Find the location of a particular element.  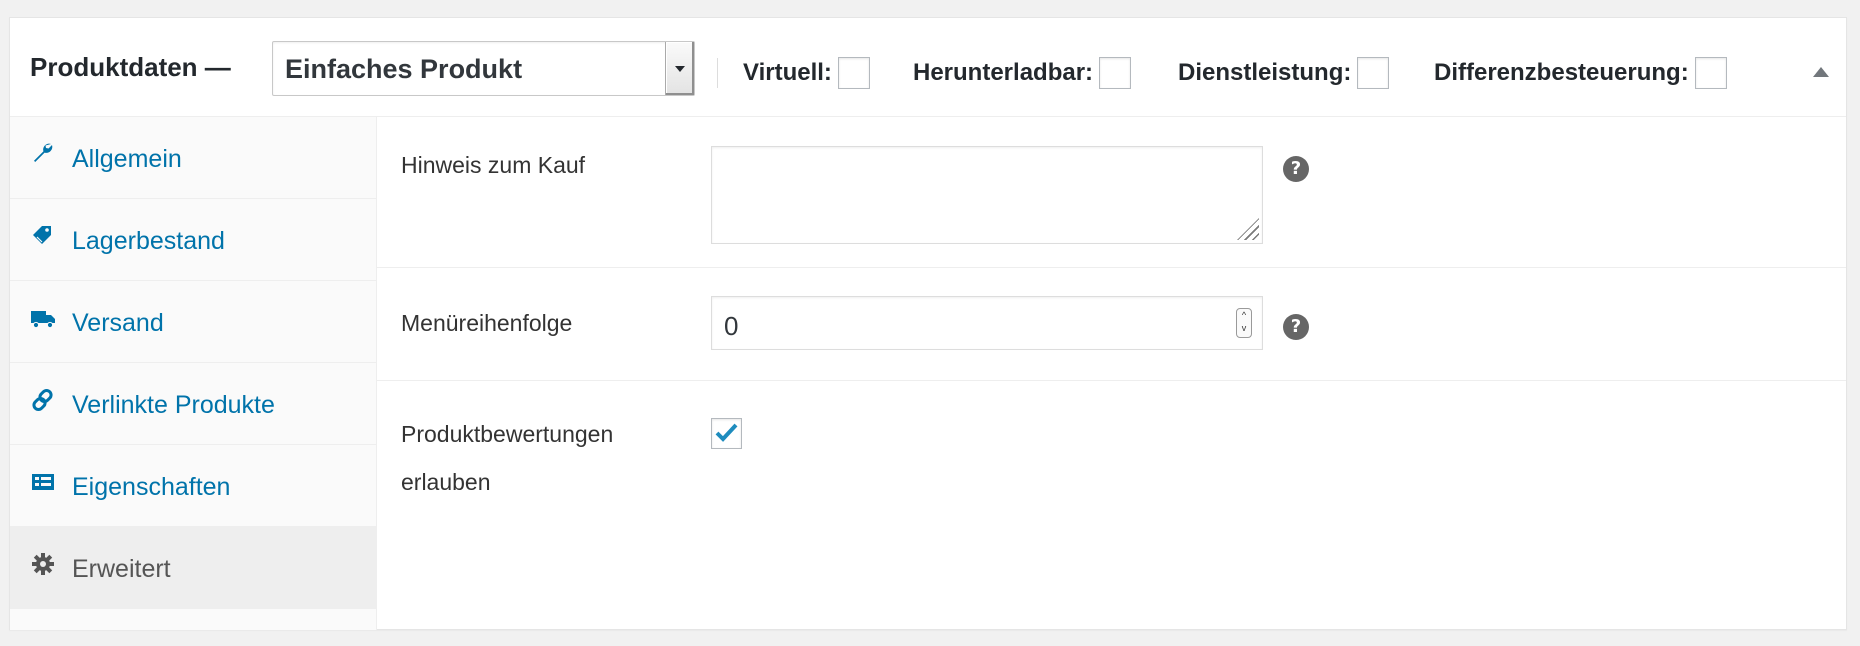

enable-reviews-checkbox is located at coordinates (726, 433).